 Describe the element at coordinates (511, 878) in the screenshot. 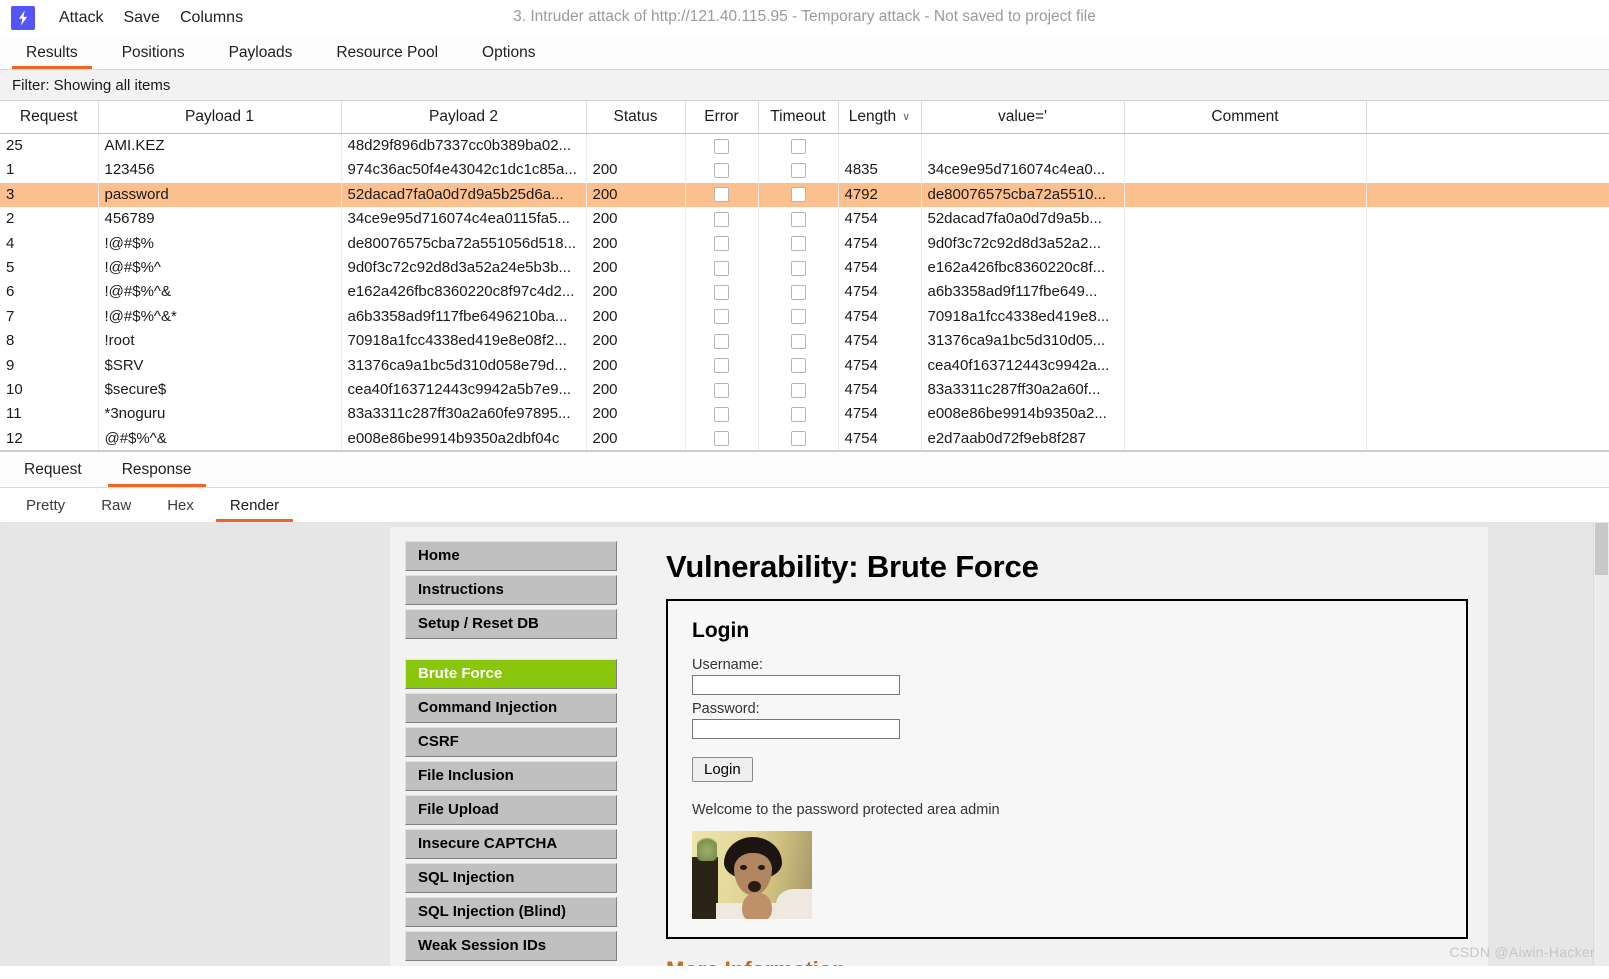

I see `nav-item-sql-injection: SQL Injection` at that location.